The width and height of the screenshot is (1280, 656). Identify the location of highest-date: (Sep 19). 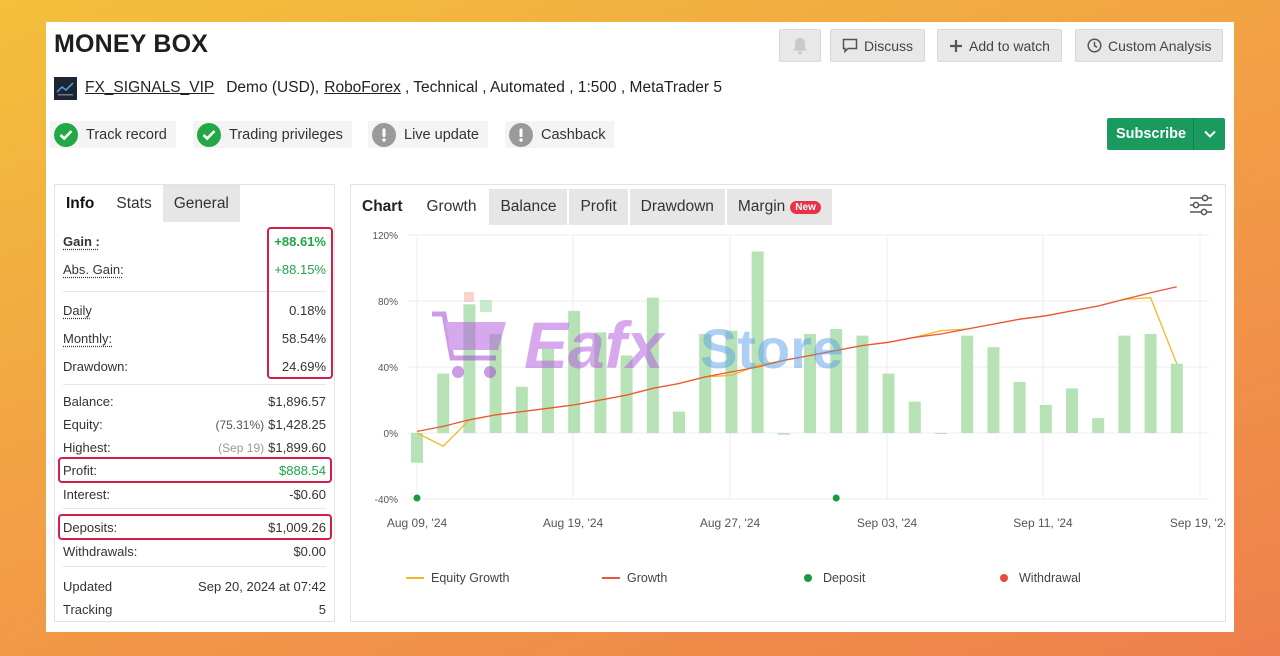
(241, 447).